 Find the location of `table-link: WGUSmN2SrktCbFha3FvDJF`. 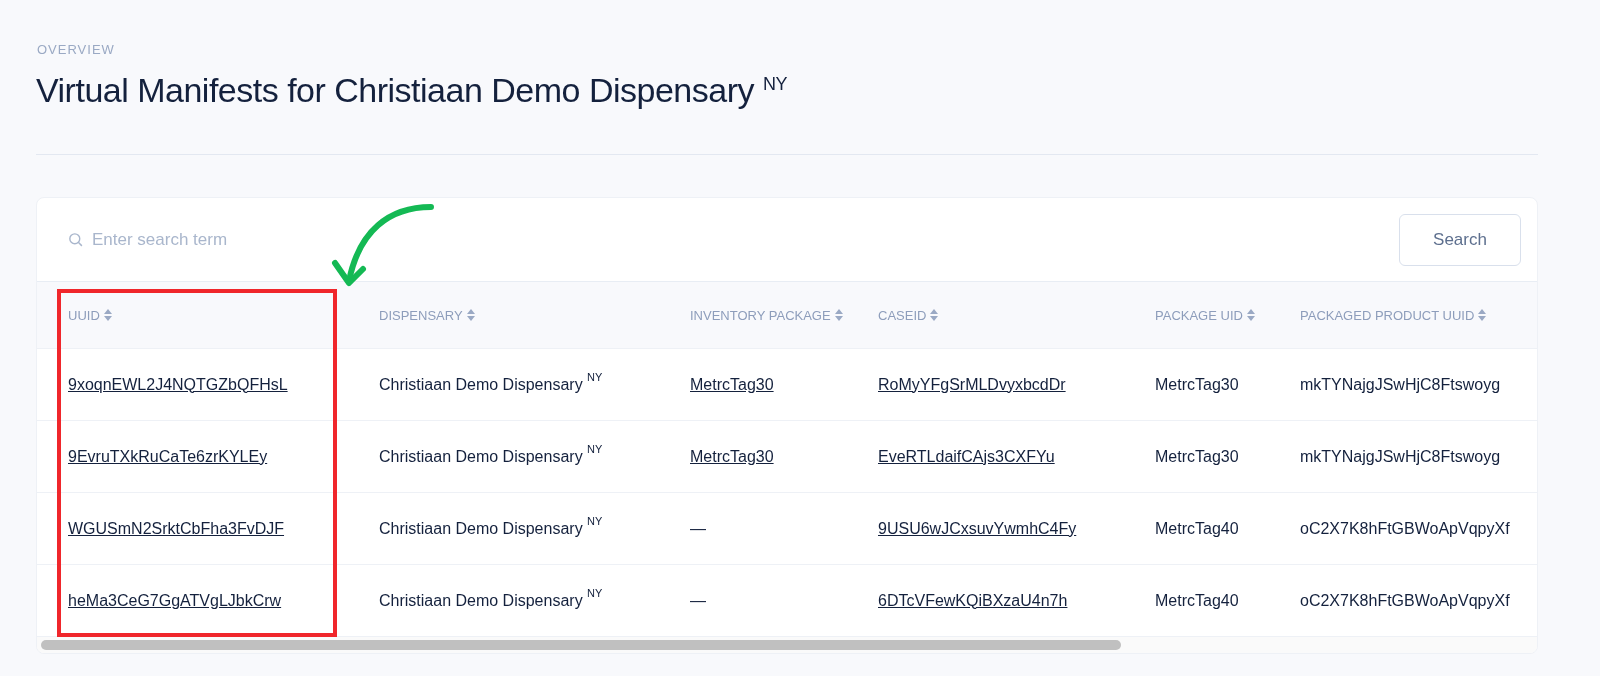

table-link: WGUSmN2SrktCbFha3FvDJF is located at coordinates (176, 528).